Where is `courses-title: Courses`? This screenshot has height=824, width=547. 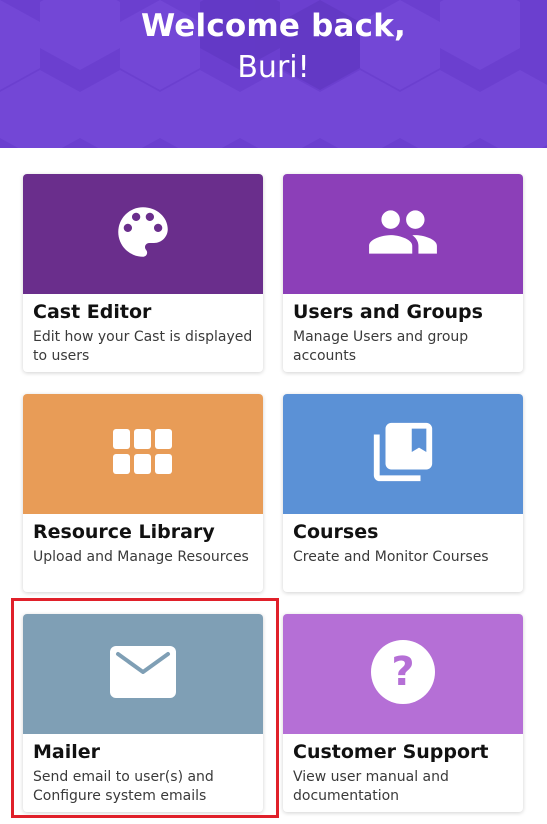 courses-title: Courses is located at coordinates (336, 532).